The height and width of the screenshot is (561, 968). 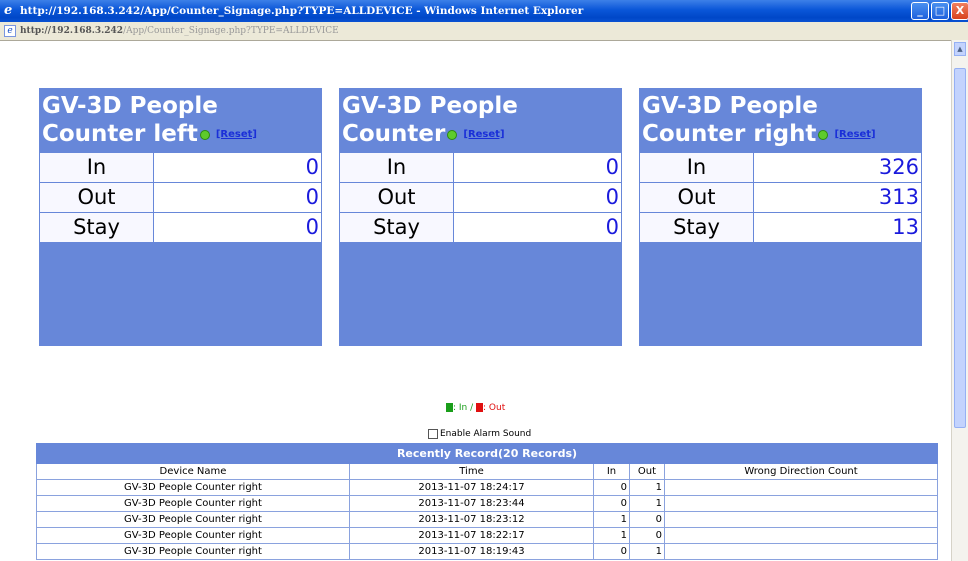 What do you see at coordinates (463, 408) in the screenshot?
I see `legend-in-label: : In /` at bounding box center [463, 408].